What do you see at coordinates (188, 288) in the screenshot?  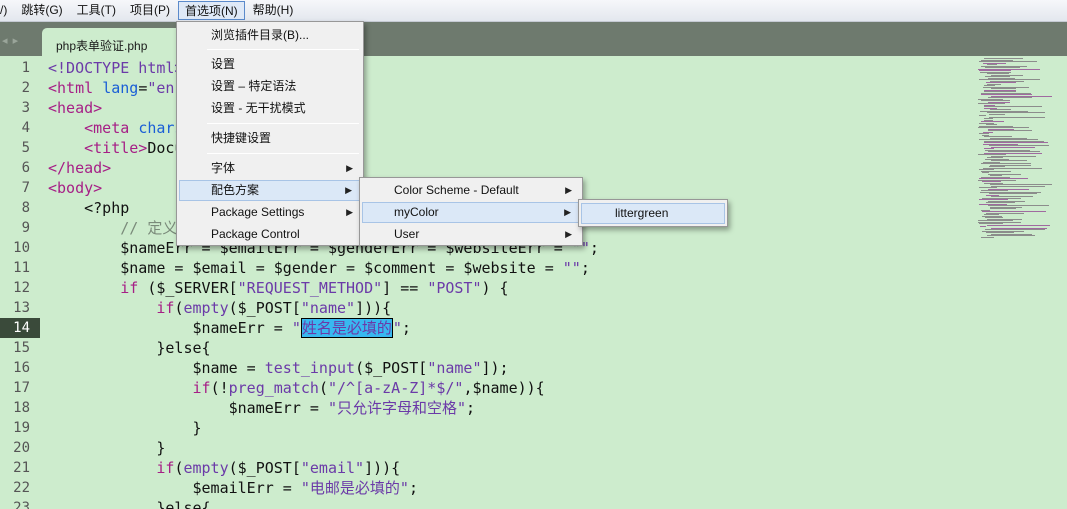 I see `code-token: ($_SERVER[` at bounding box center [188, 288].